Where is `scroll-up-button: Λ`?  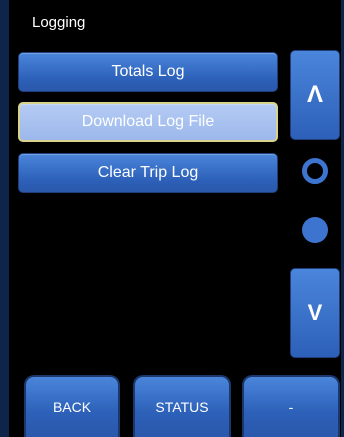
scroll-up-button: Λ is located at coordinates (315, 95).